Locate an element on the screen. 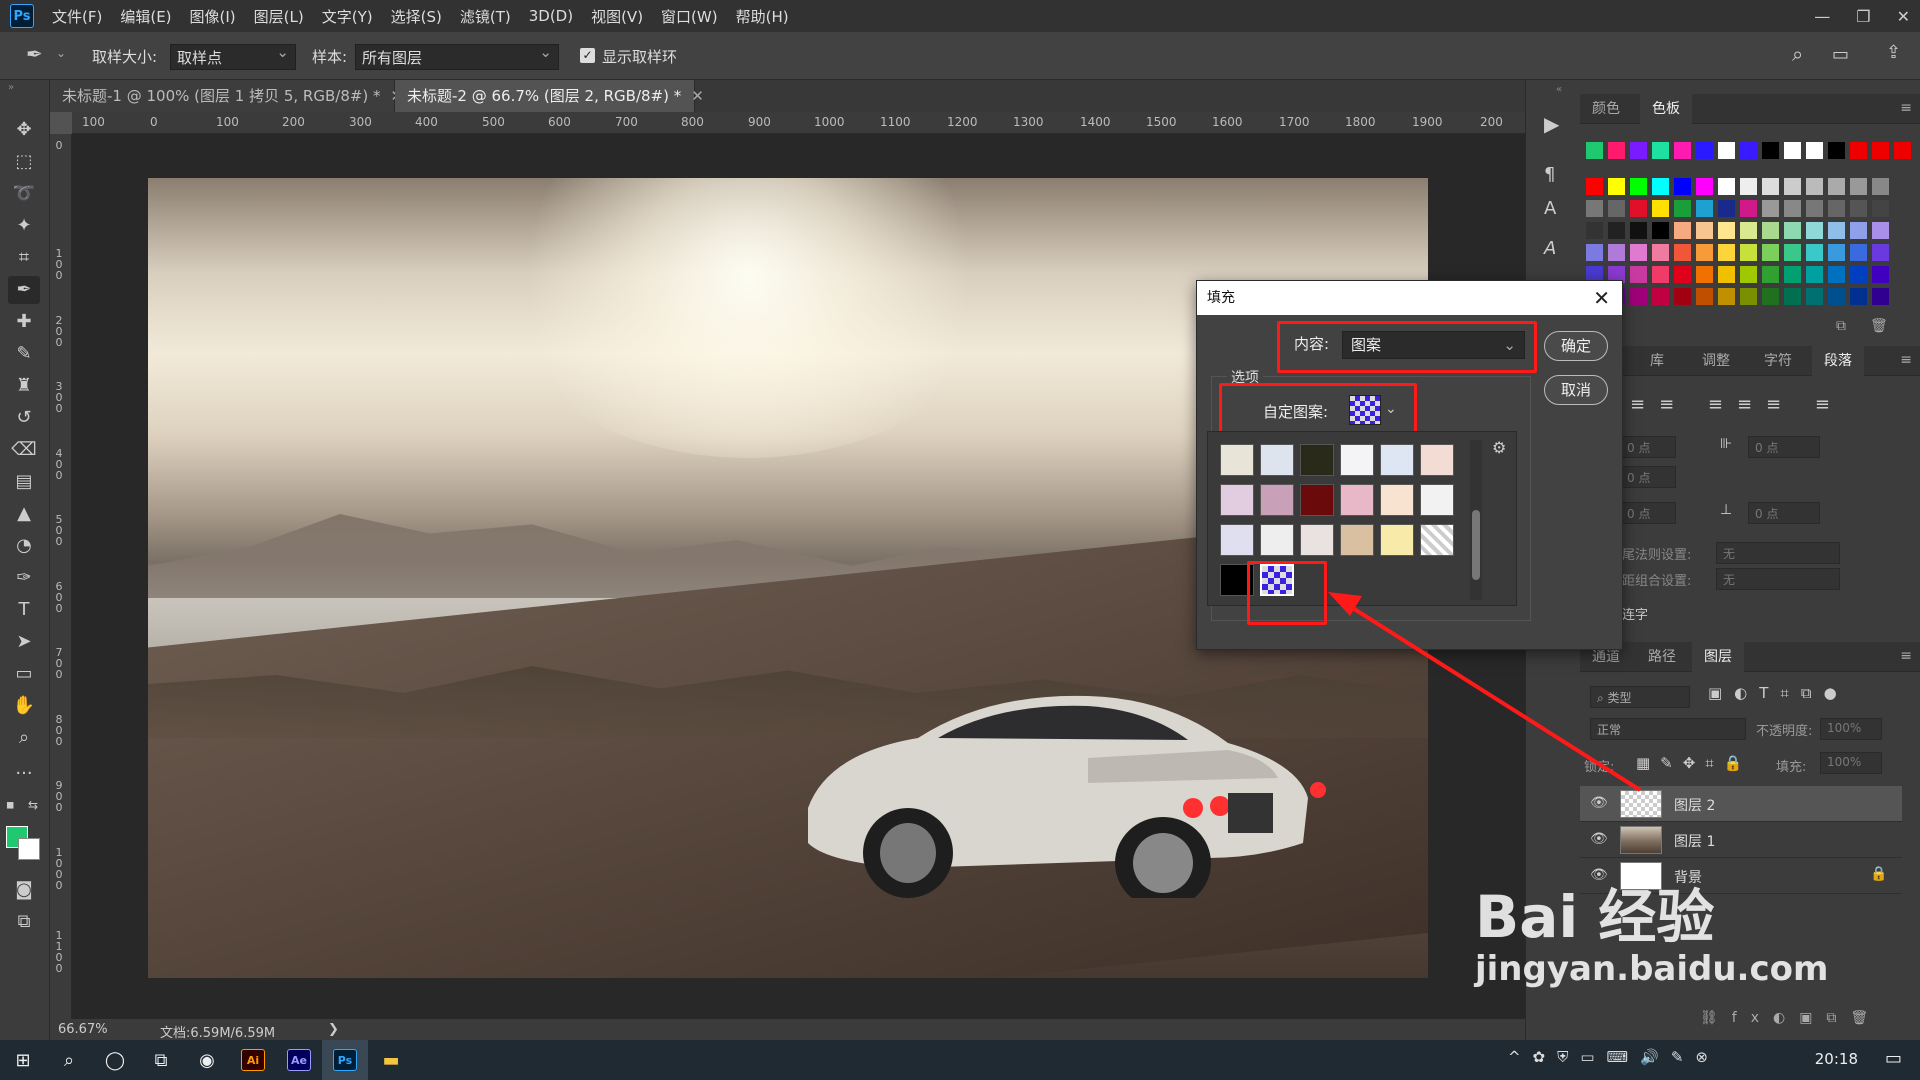 The height and width of the screenshot is (1080, 1920). scrollbar-thumb is located at coordinates (1476, 545).